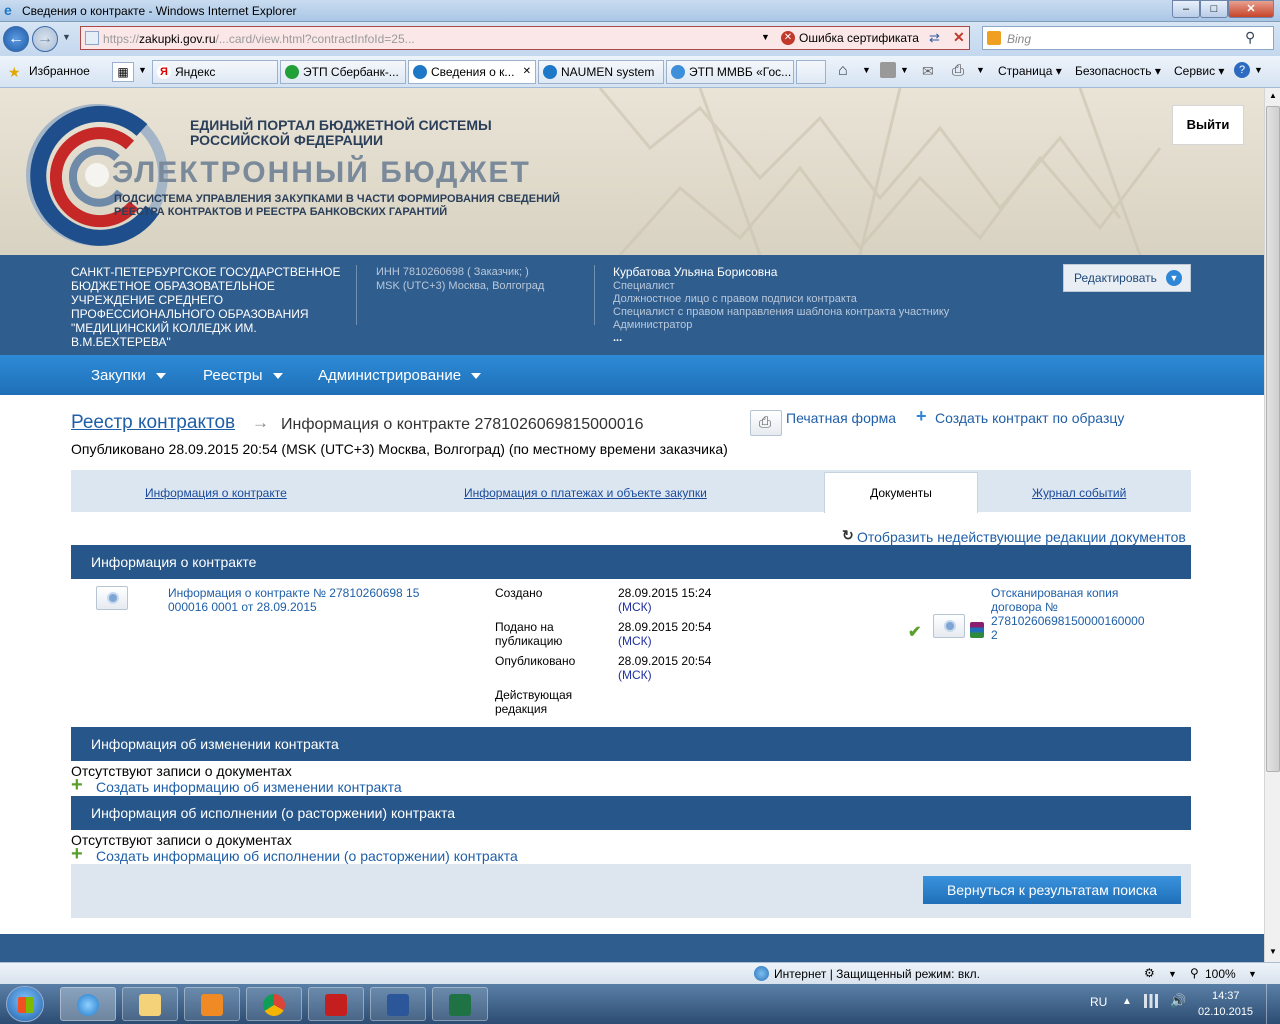  I want to click on quick-tabs-icon: ▦, so click(123, 72).